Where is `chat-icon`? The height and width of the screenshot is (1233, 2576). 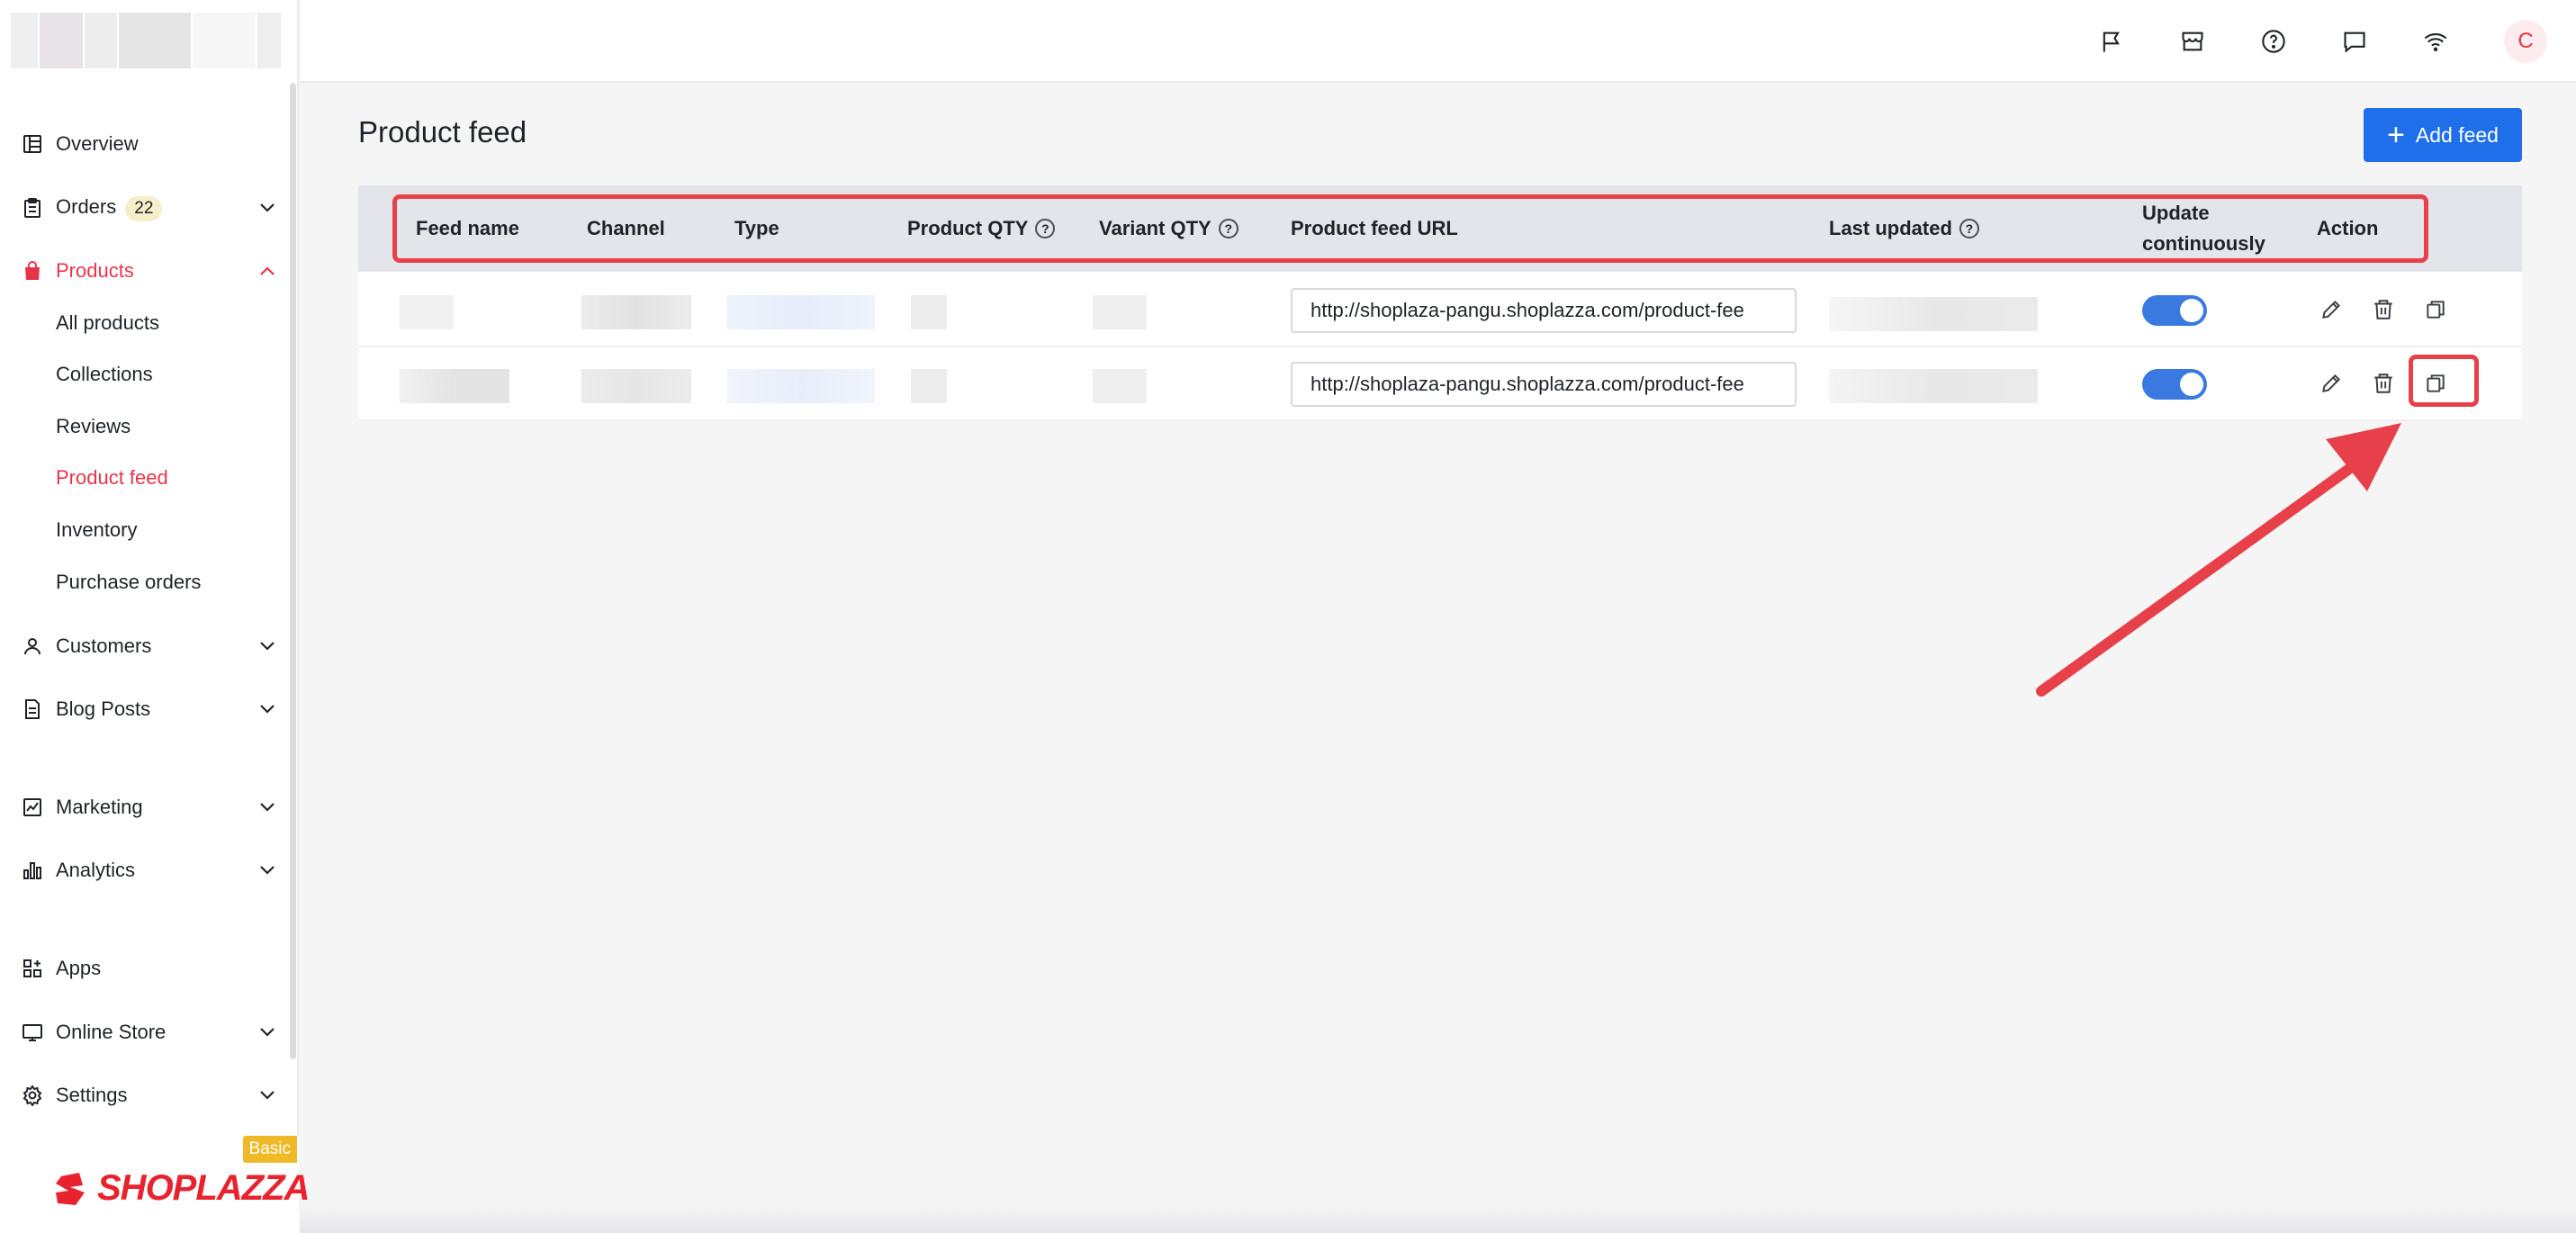
chat-icon is located at coordinates (2355, 41).